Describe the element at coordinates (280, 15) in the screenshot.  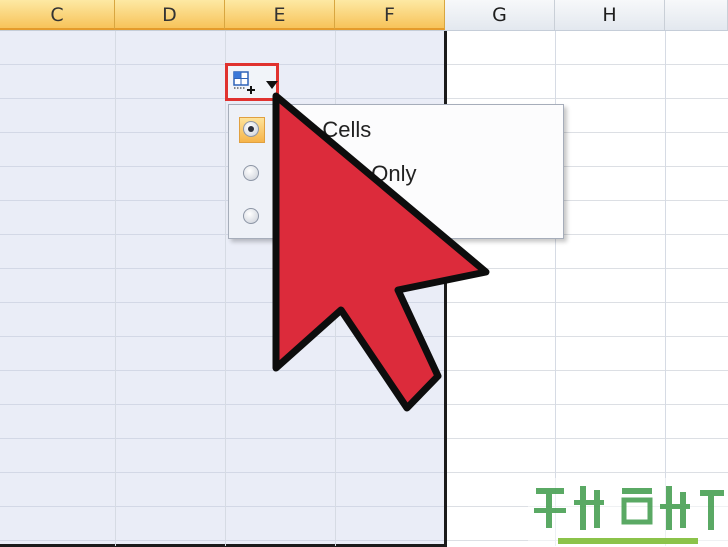
I see `column-header-e: E` at that location.